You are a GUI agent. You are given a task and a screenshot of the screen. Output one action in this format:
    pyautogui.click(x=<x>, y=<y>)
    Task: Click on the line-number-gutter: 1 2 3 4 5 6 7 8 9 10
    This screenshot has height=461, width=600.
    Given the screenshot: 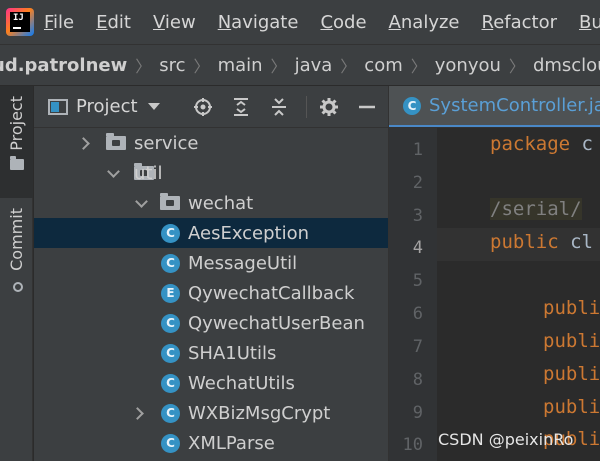 What is the action you would take?
    pyautogui.click(x=413, y=294)
    